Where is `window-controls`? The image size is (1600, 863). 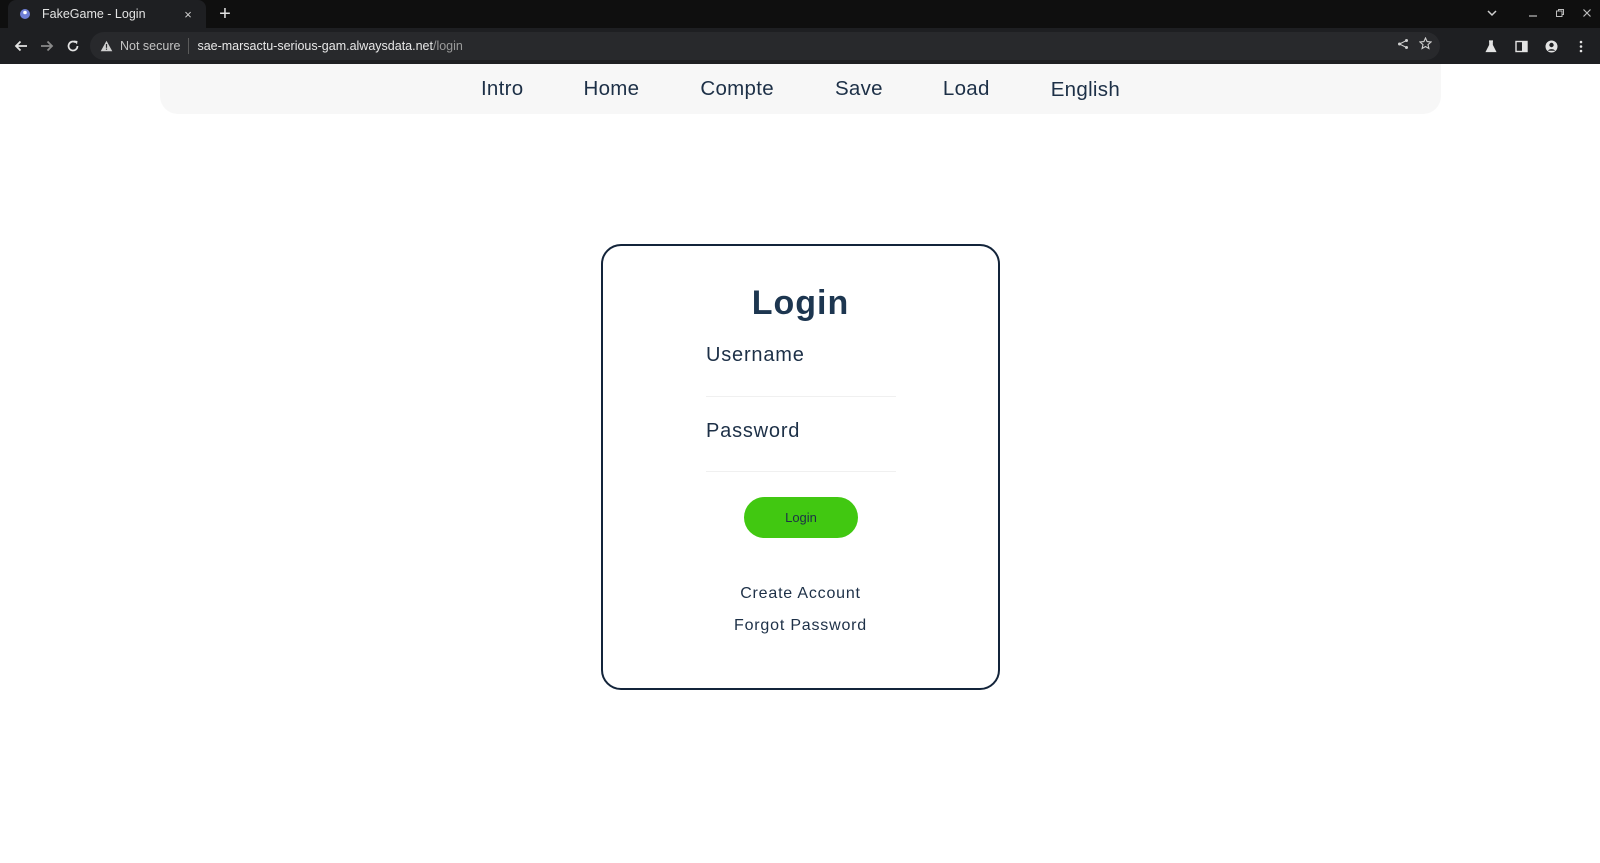 window-controls is located at coordinates (1539, 14).